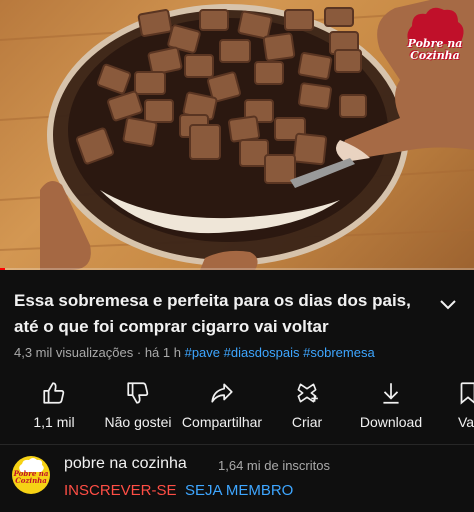 The image size is (474, 512). I want to click on video-title-line-2: até o que foi comprar cigarro vai voltar, so click(171, 326).